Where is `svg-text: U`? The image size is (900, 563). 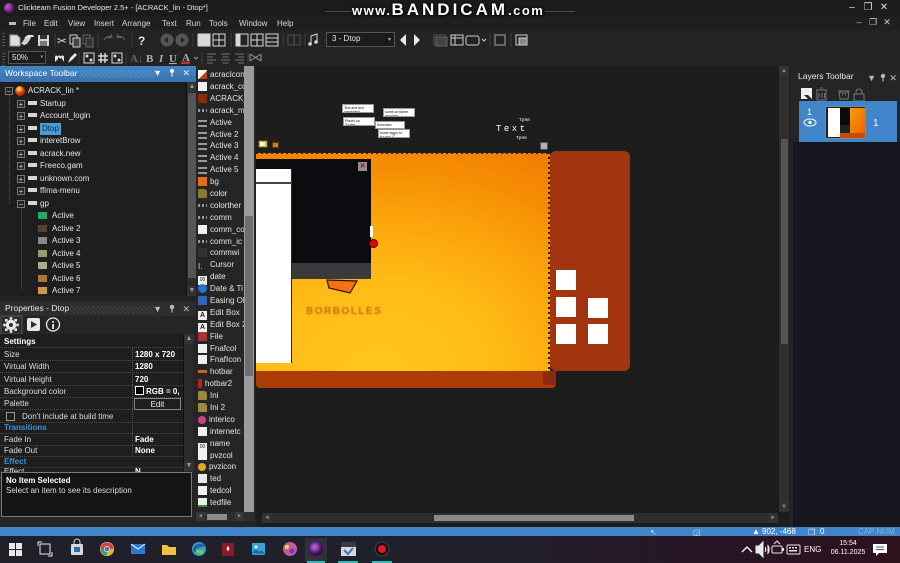 svg-text: U is located at coordinates (173, 59).